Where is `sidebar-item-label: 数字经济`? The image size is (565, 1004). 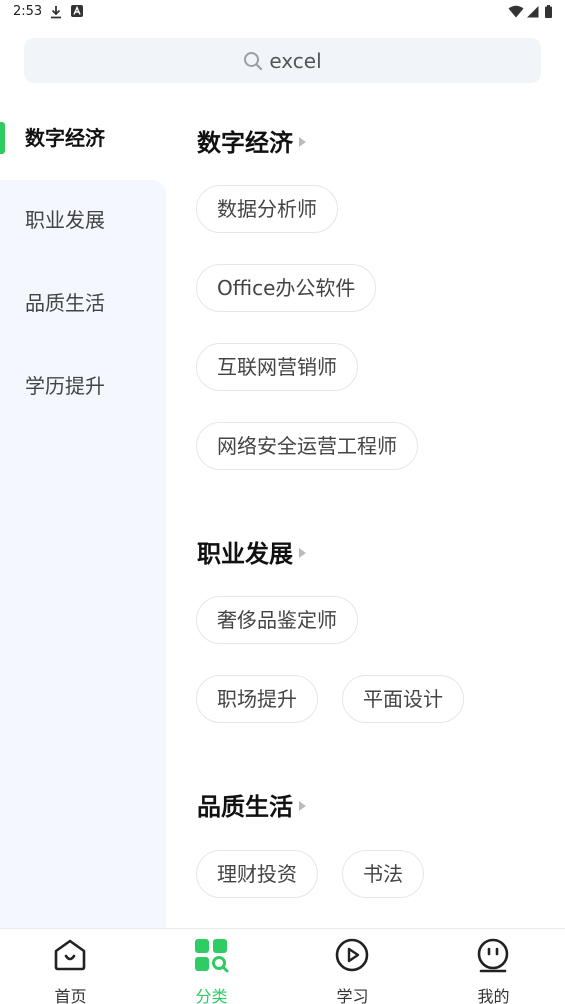 sidebar-item-label: 数字经济 is located at coordinates (65, 138).